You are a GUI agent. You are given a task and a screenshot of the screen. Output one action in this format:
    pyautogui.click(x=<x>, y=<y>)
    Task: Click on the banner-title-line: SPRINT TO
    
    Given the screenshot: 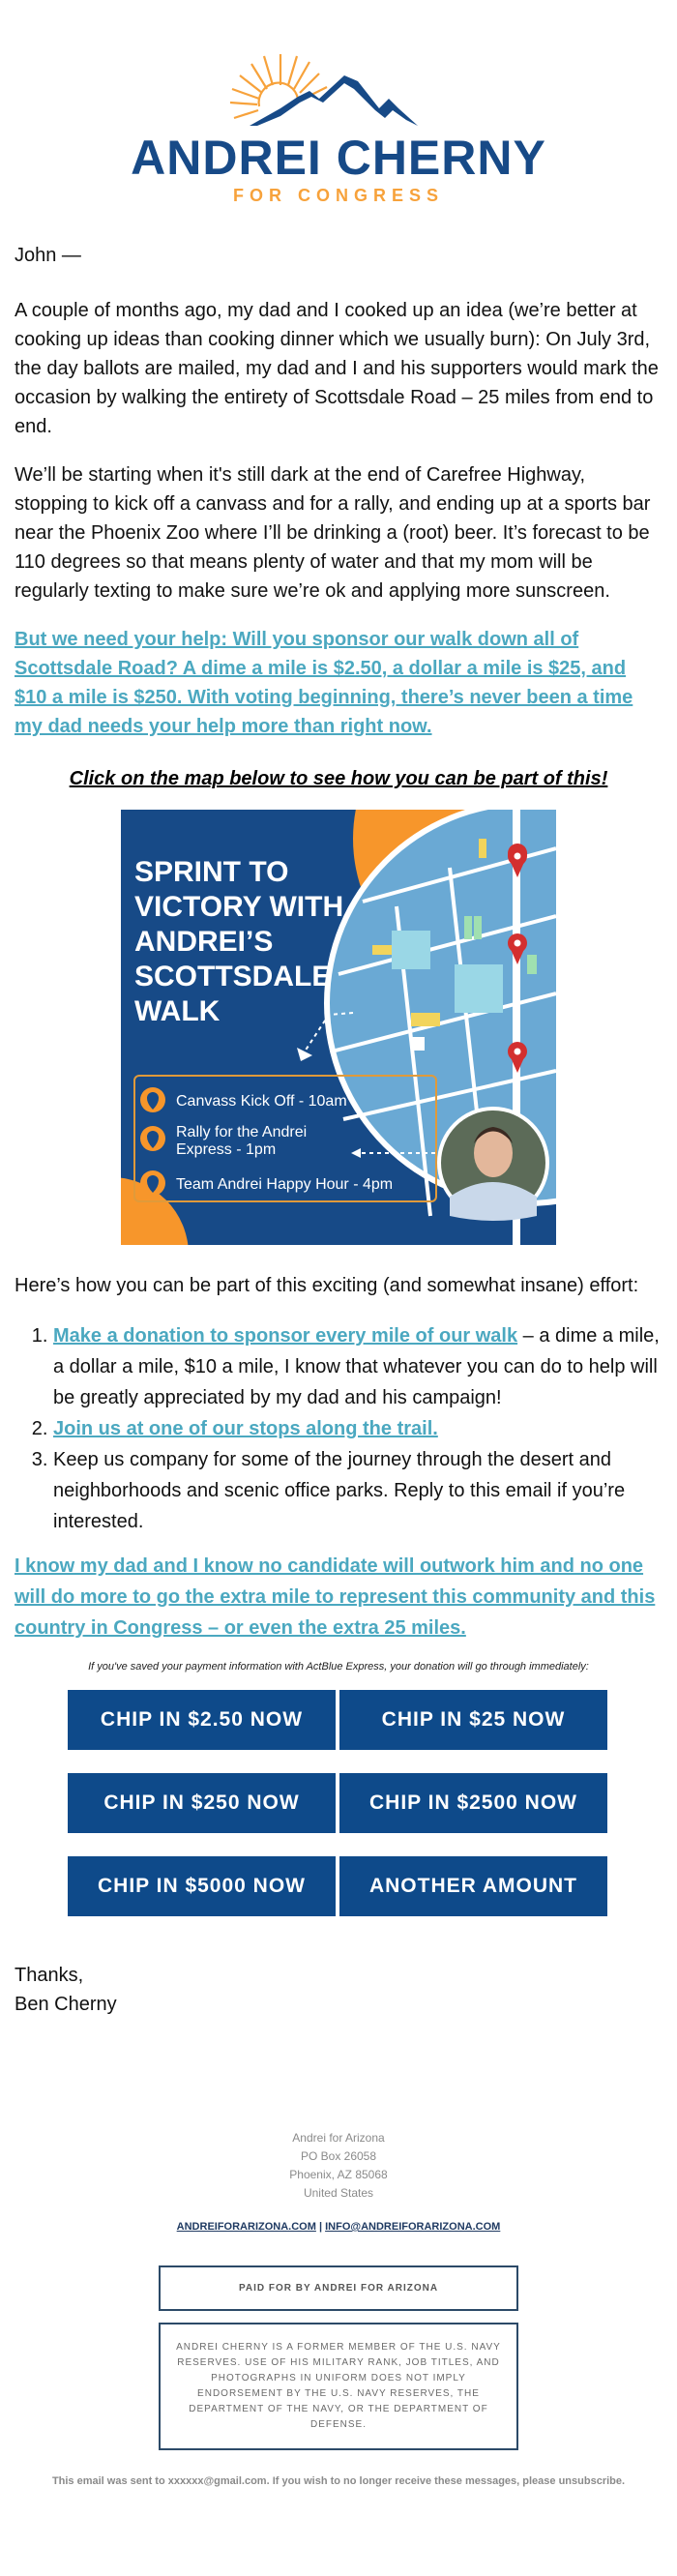 What is the action you would take?
    pyautogui.click(x=211, y=872)
    